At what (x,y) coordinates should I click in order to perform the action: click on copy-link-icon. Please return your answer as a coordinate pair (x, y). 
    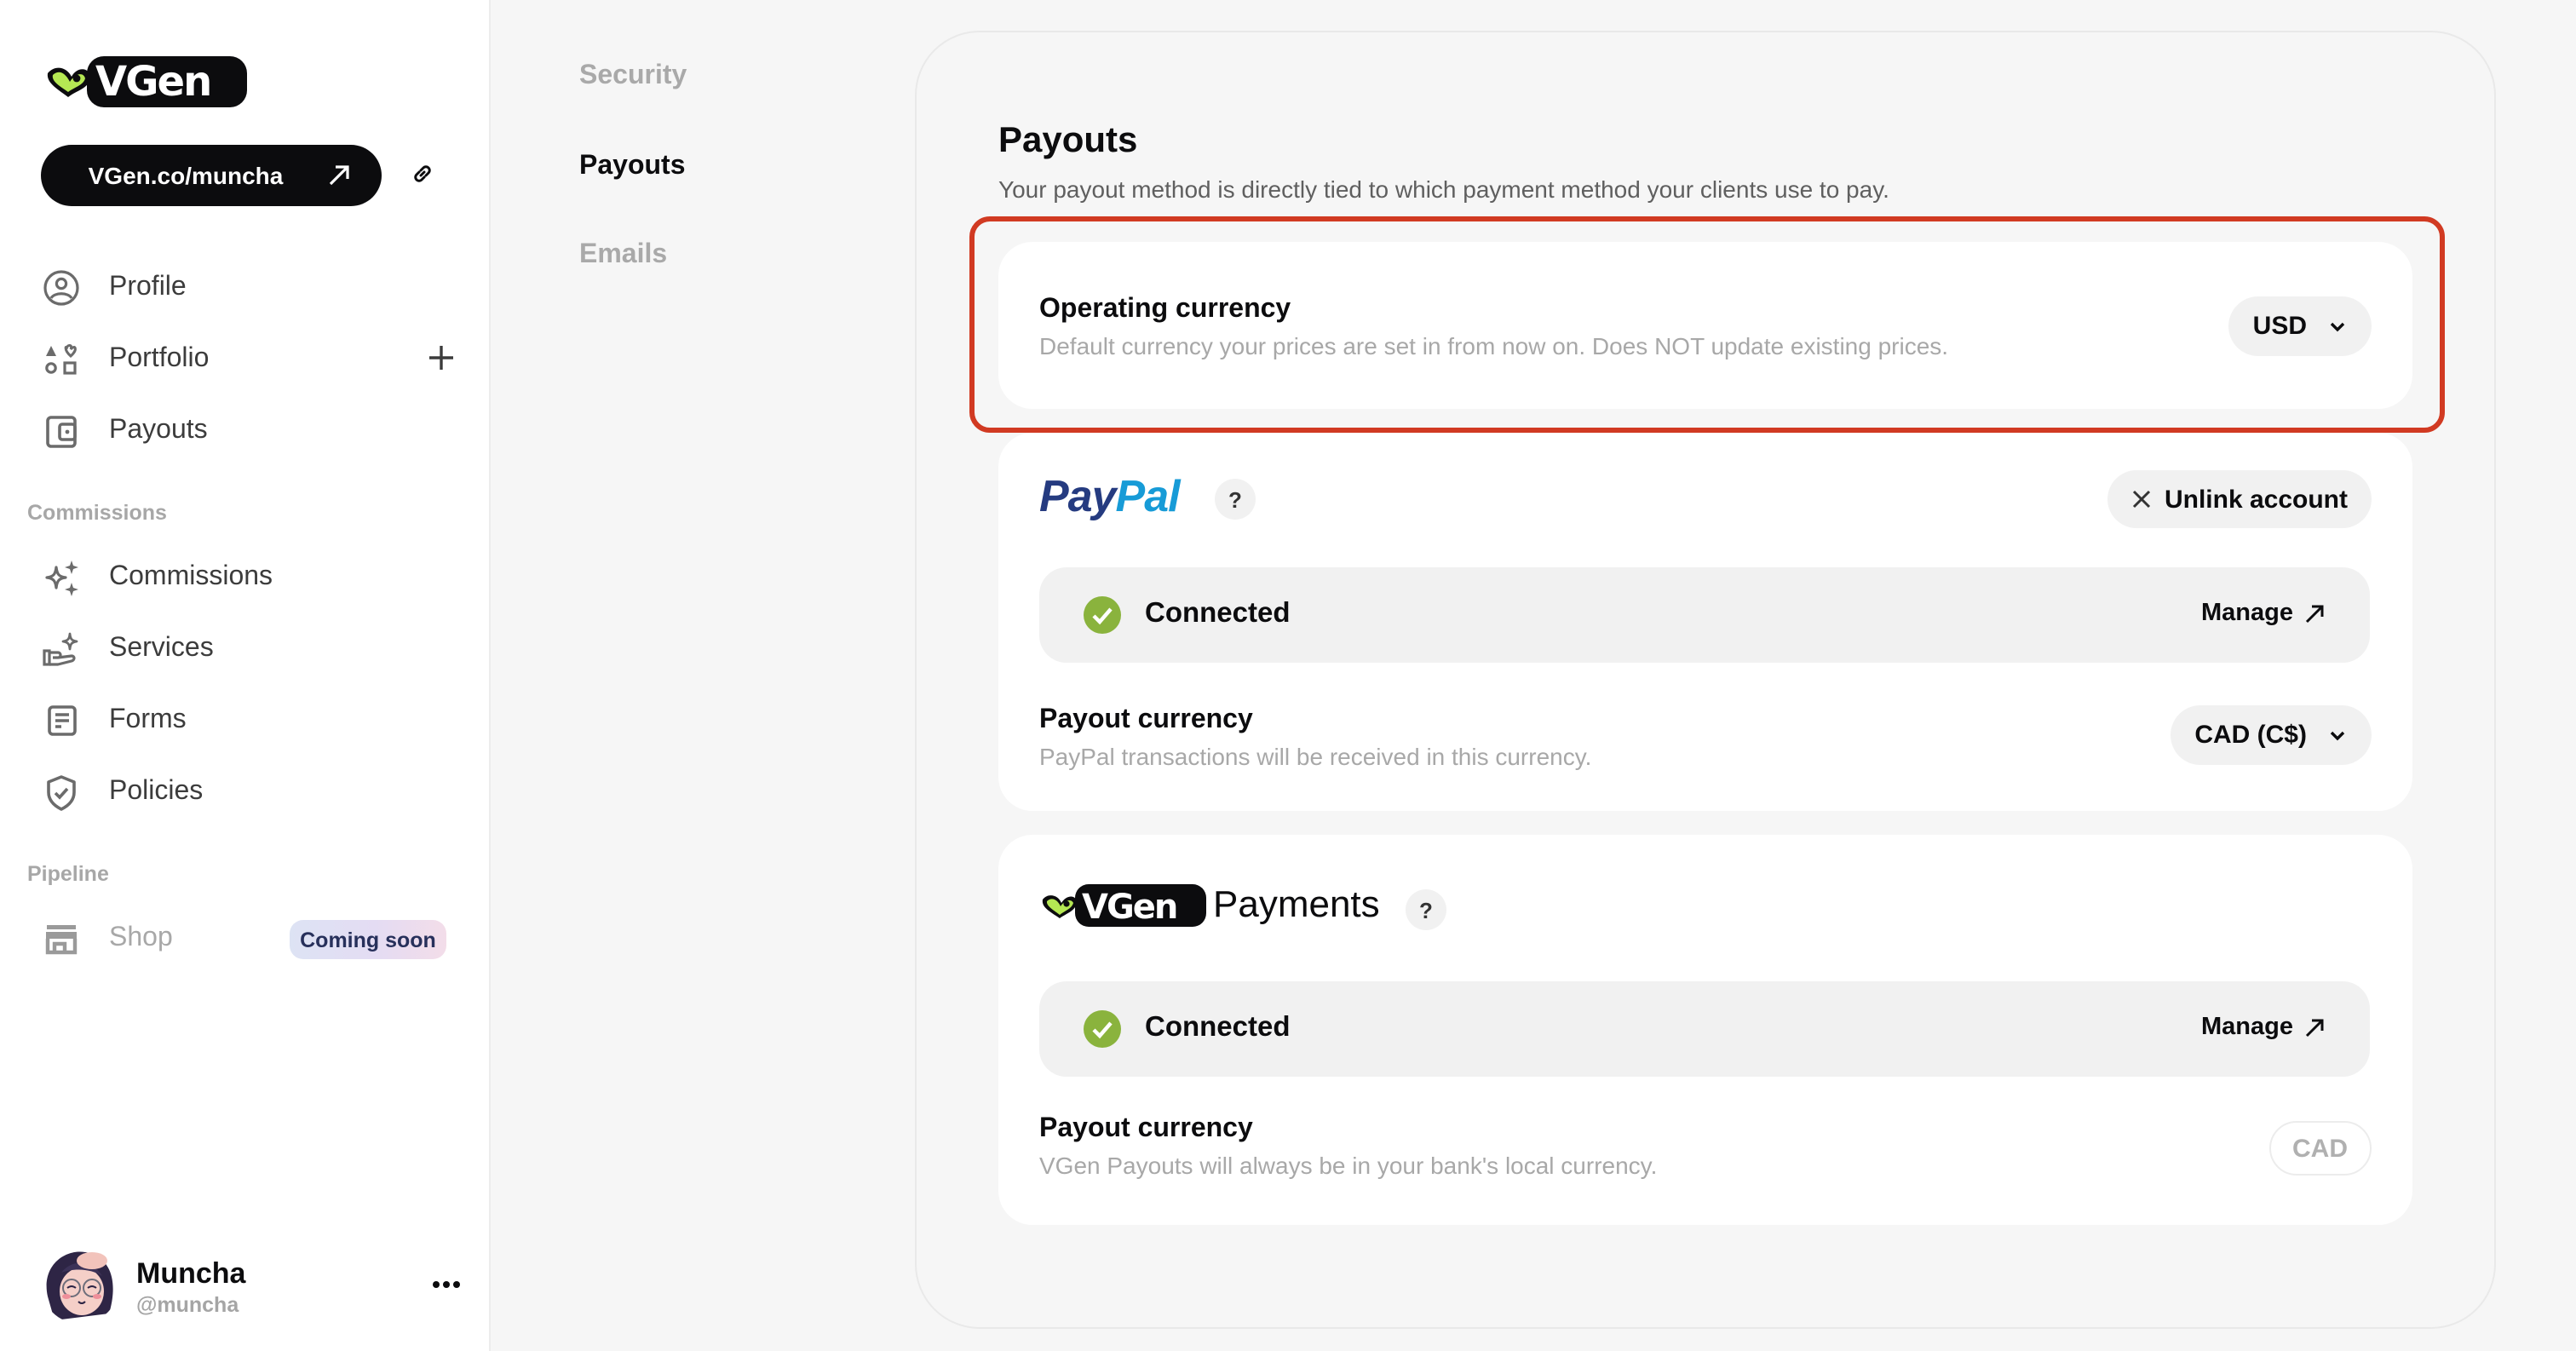
    Looking at the image, I should click on (423, 174).